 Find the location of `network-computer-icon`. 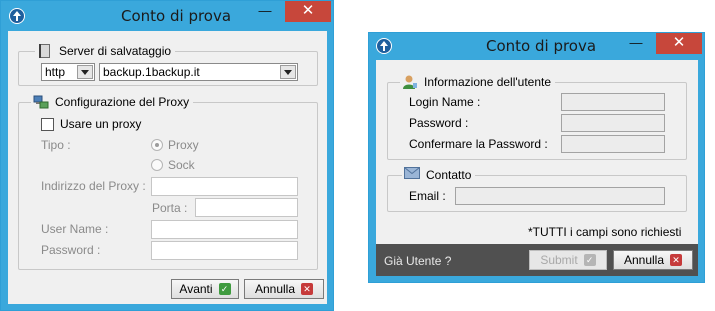

network-computer-icon is located at coordinates (41, 102).